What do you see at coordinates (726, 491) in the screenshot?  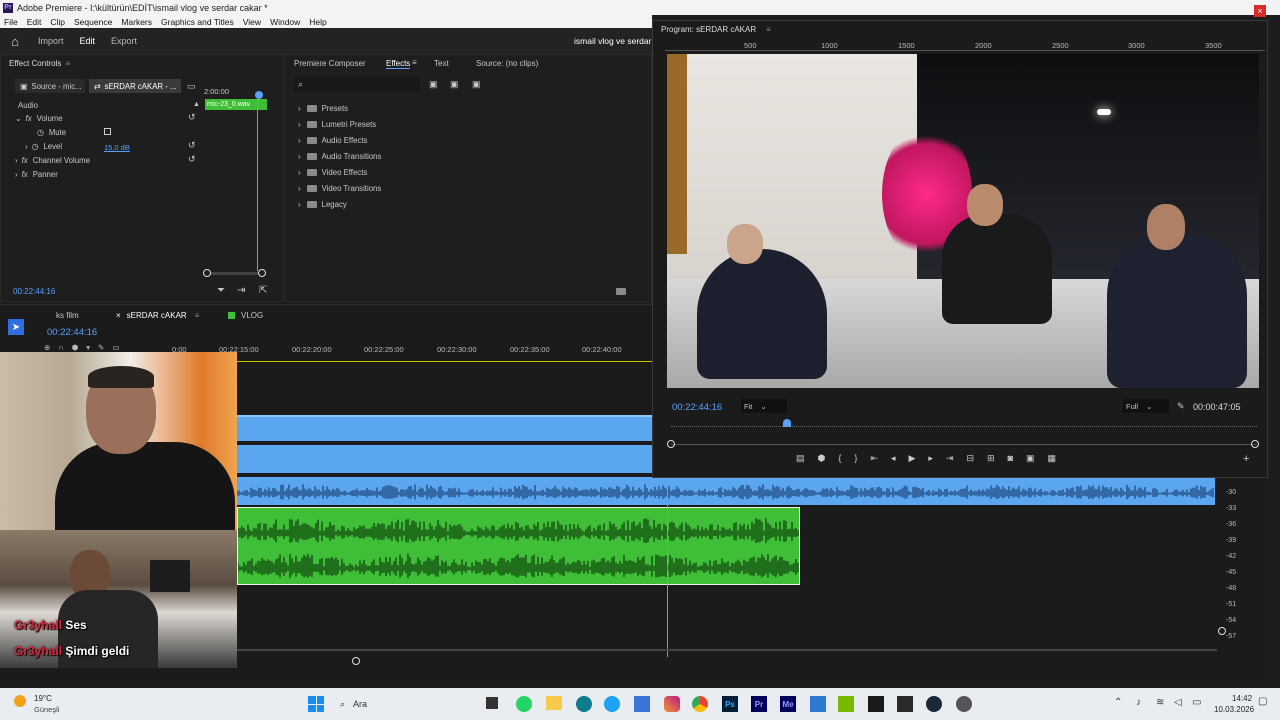 I see `audio-clip-blue` at bounding box center [726, 491].